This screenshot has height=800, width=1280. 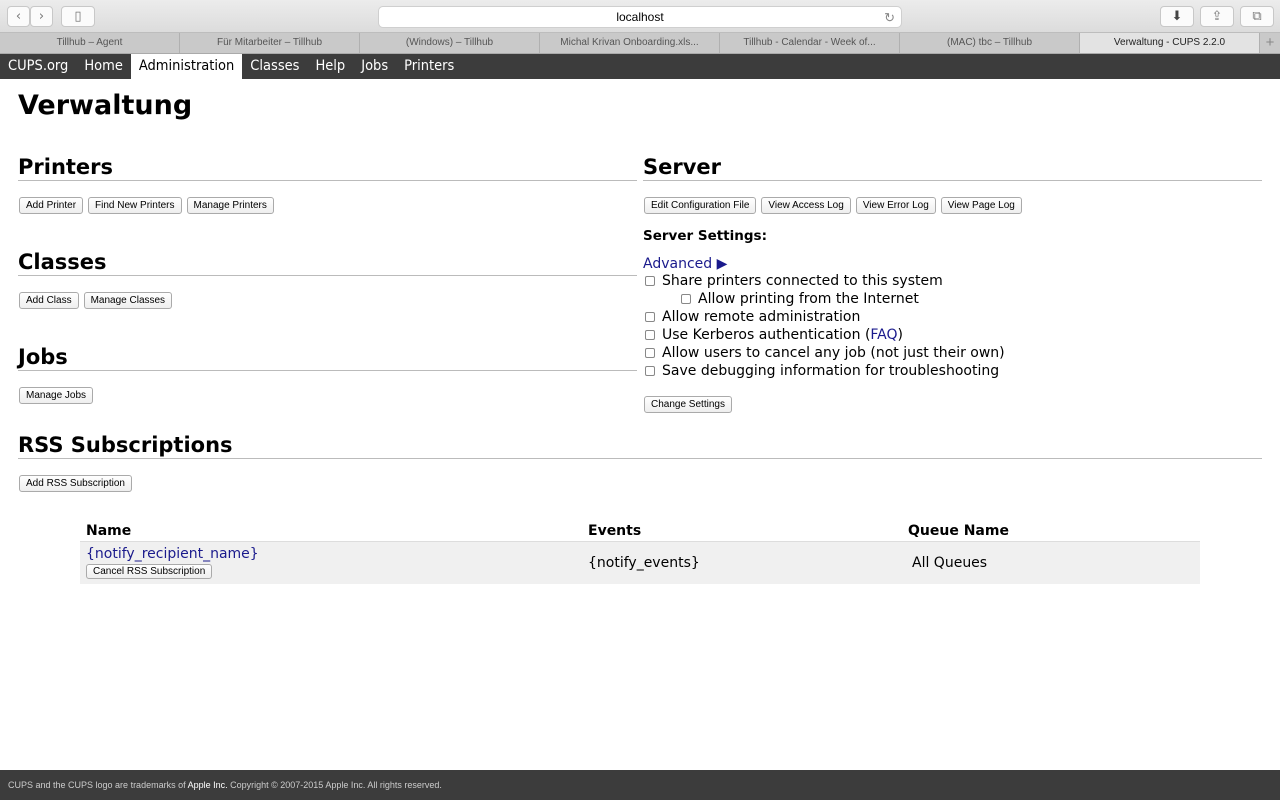 What do you see at coordinates (270, 43) in the screenshot?
I see `browser-tab: Für Mitarbeiter – Tillhub` at bounding box center [270, 43].